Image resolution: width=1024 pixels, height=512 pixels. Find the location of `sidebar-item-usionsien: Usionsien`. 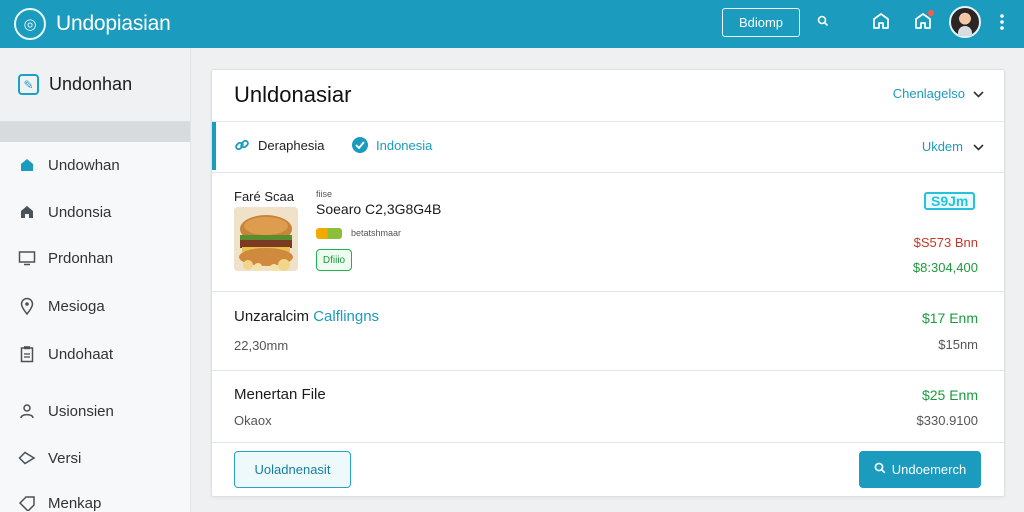

sidebar-item-usionsien: Usionsien is located at coordinates (95, 411).